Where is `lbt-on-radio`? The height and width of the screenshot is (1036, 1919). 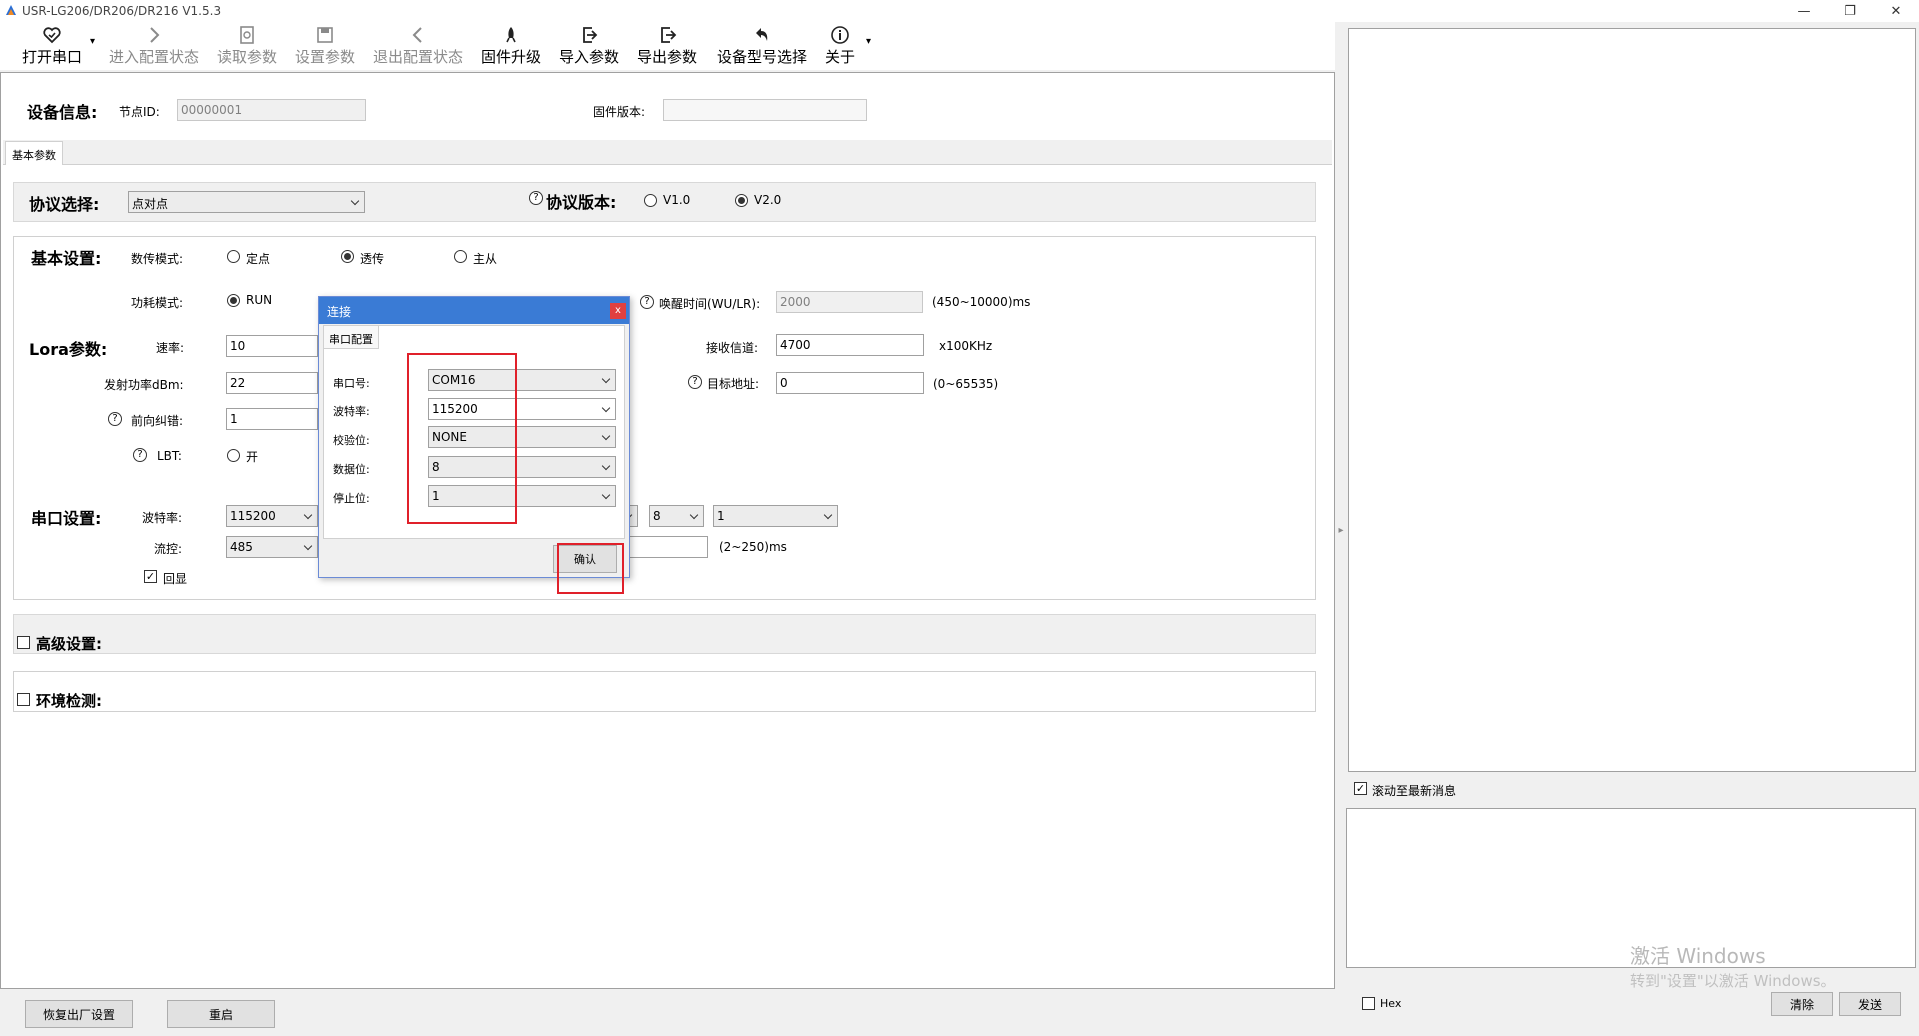 lbt-on-radio is located at coordinates (233, 455).